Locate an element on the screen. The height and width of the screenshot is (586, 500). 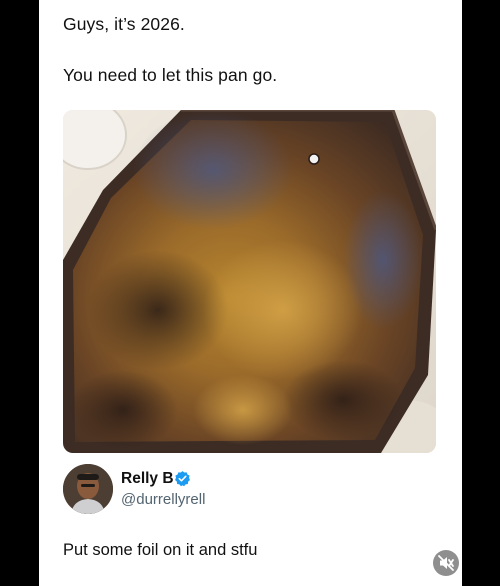
avatar is located at coordinates (88, 489).